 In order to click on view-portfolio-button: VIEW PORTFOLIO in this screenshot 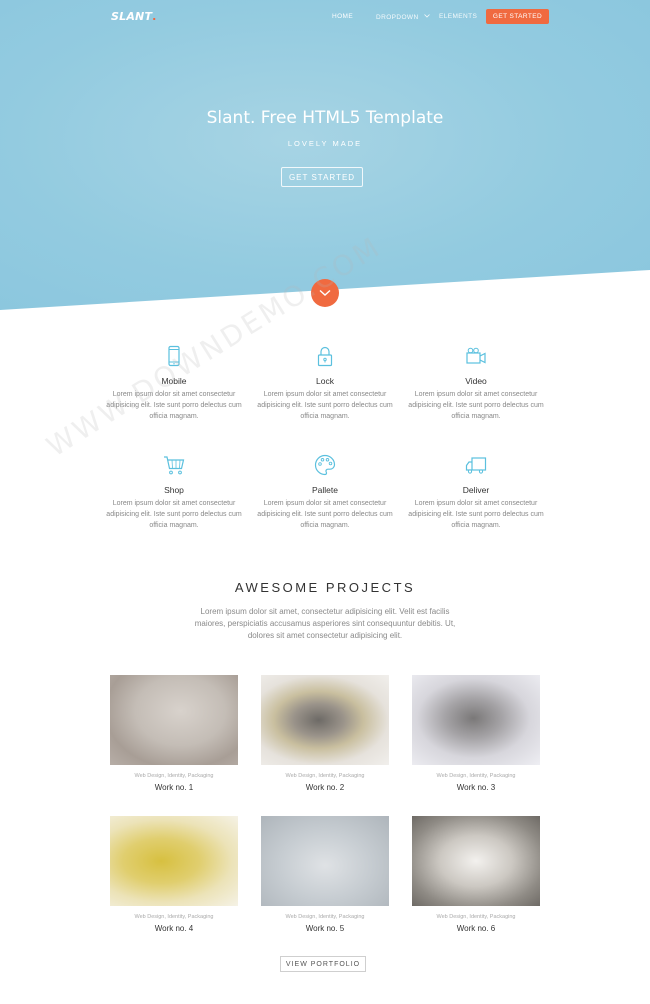, I will do `click(323, 964)`.